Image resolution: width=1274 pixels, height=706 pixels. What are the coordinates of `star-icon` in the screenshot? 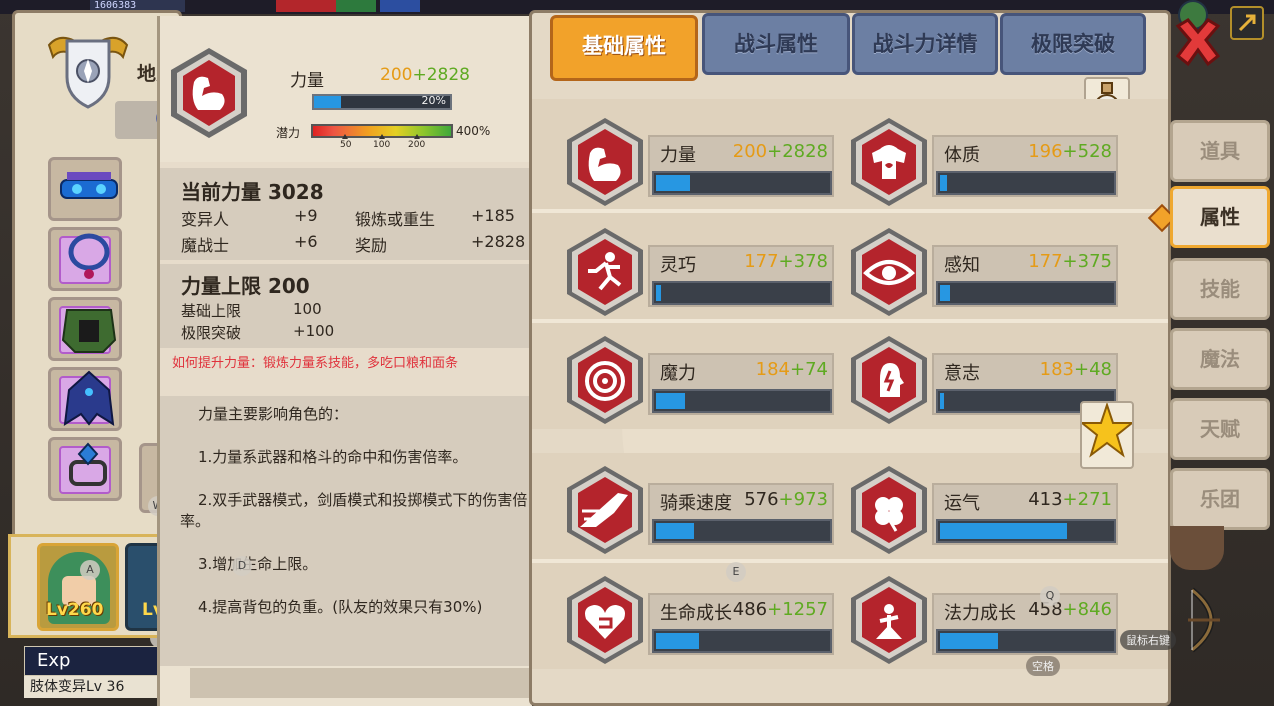 It's located at (1107, 429).